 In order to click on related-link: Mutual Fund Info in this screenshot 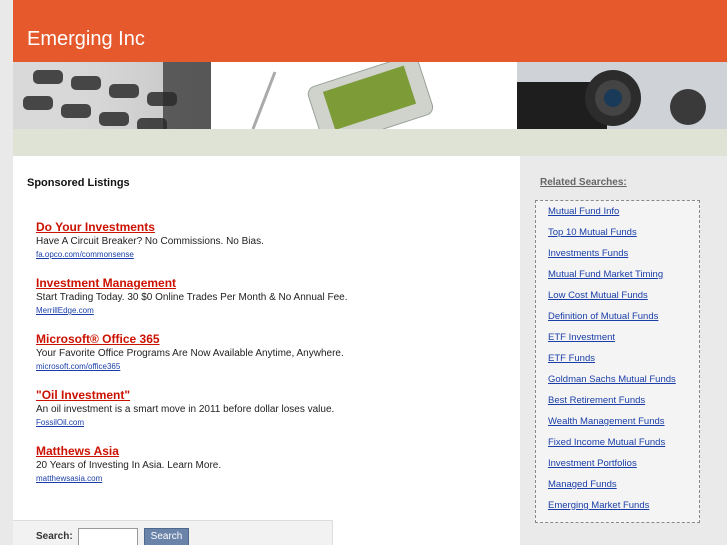, I will do `click(583, 211)`.